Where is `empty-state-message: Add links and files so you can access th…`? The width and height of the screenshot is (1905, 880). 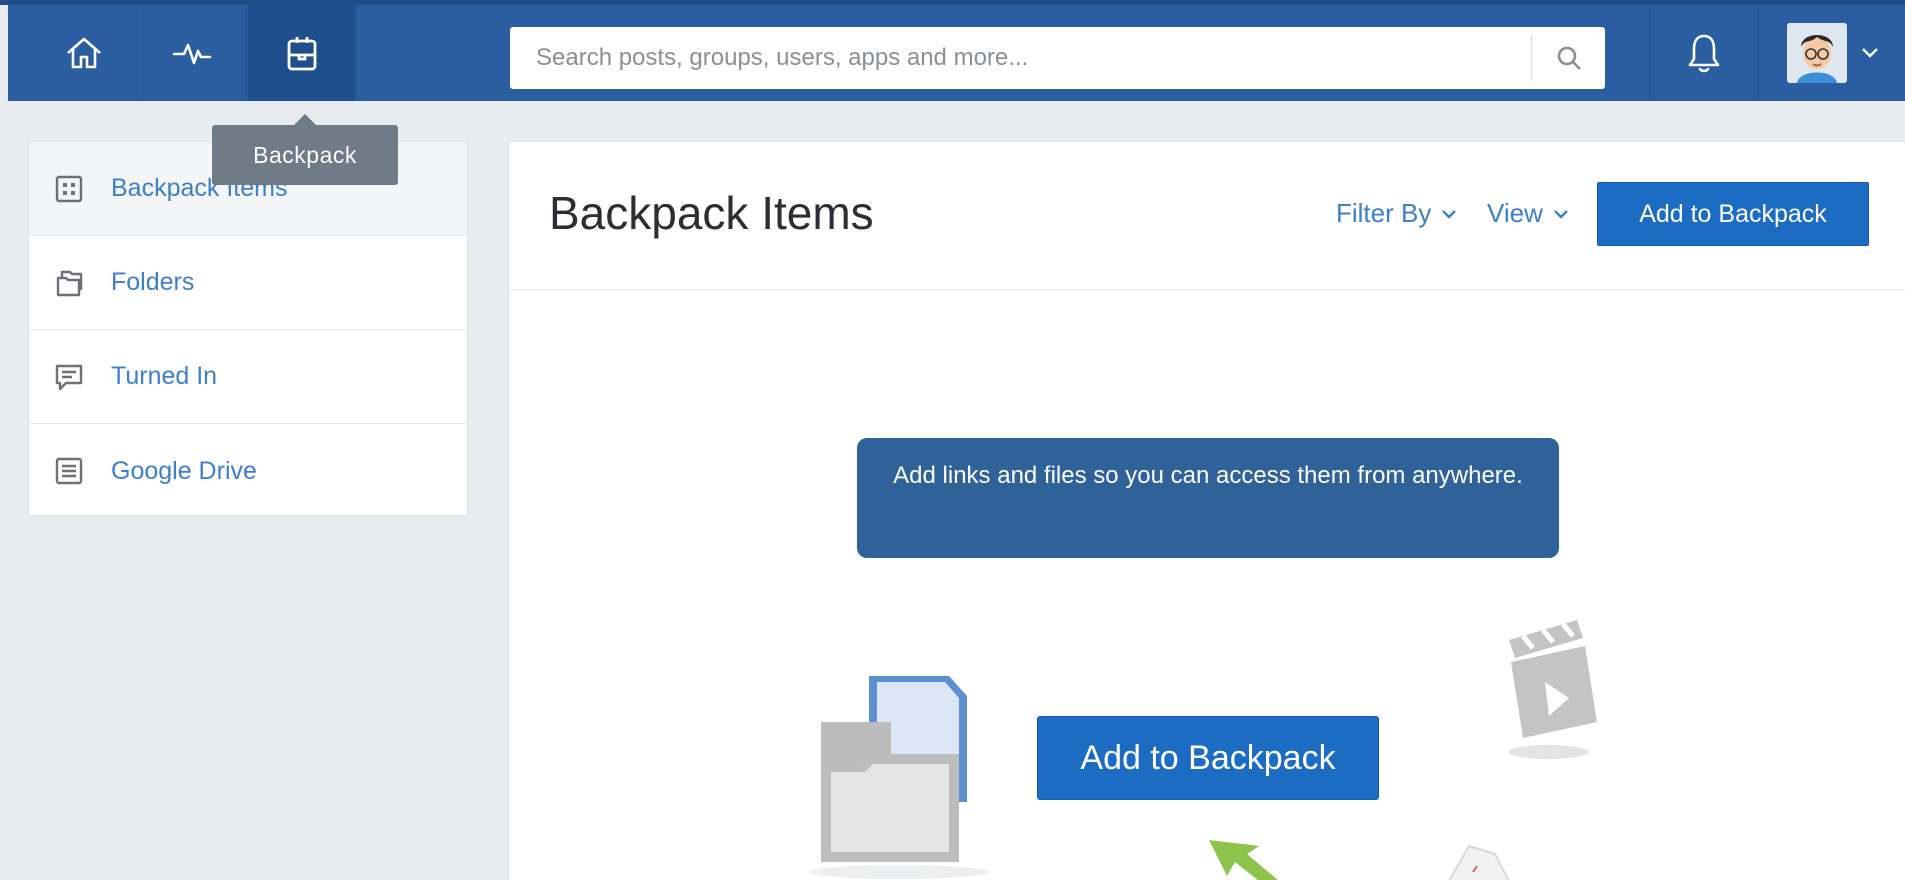
empty-state-message: Add links and files so you can access th… is located at coordinates (1208, 498).